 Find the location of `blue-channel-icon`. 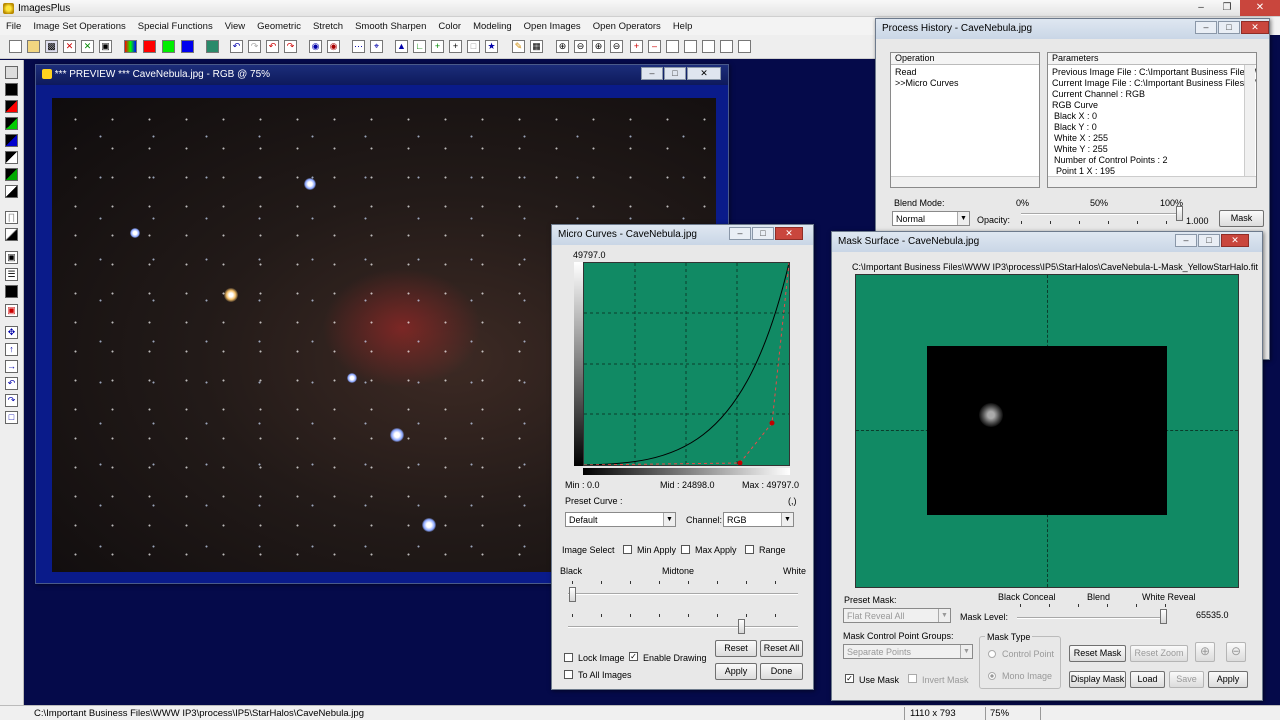

blue-channel-icon is located at coordinates (187, 46).